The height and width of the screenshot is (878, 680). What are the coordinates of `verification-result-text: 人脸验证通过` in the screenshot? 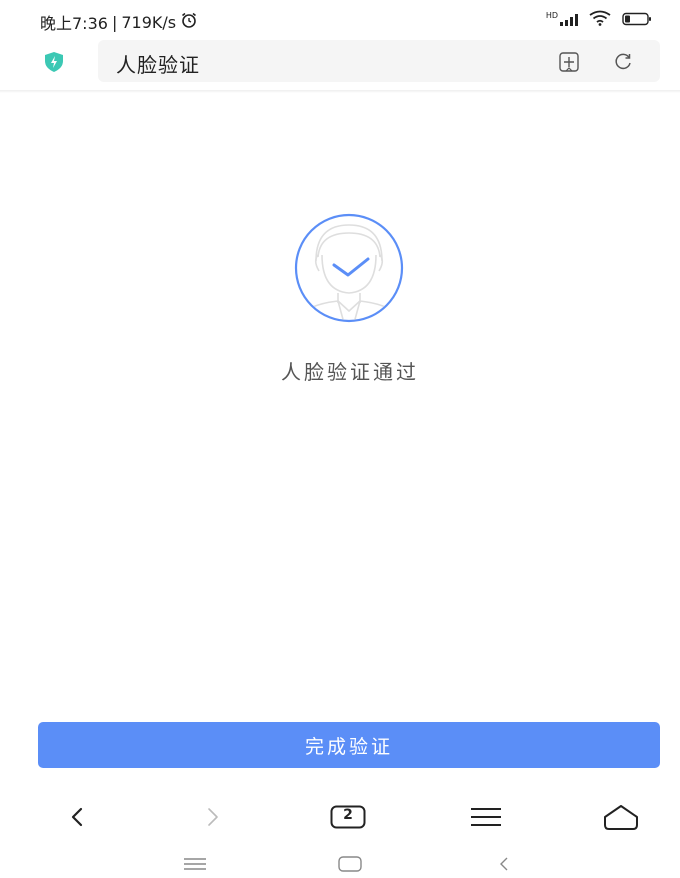 It's located at (350, 372).